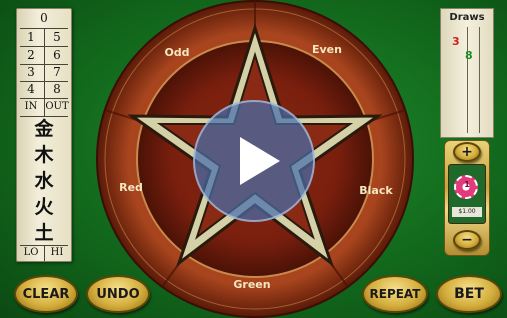 This screenshot has width=507, height=318. What do you see at coordinates (57, 55) in the screenshot?
I see `scroll-cell: 6` at bounding box center [57, 55].